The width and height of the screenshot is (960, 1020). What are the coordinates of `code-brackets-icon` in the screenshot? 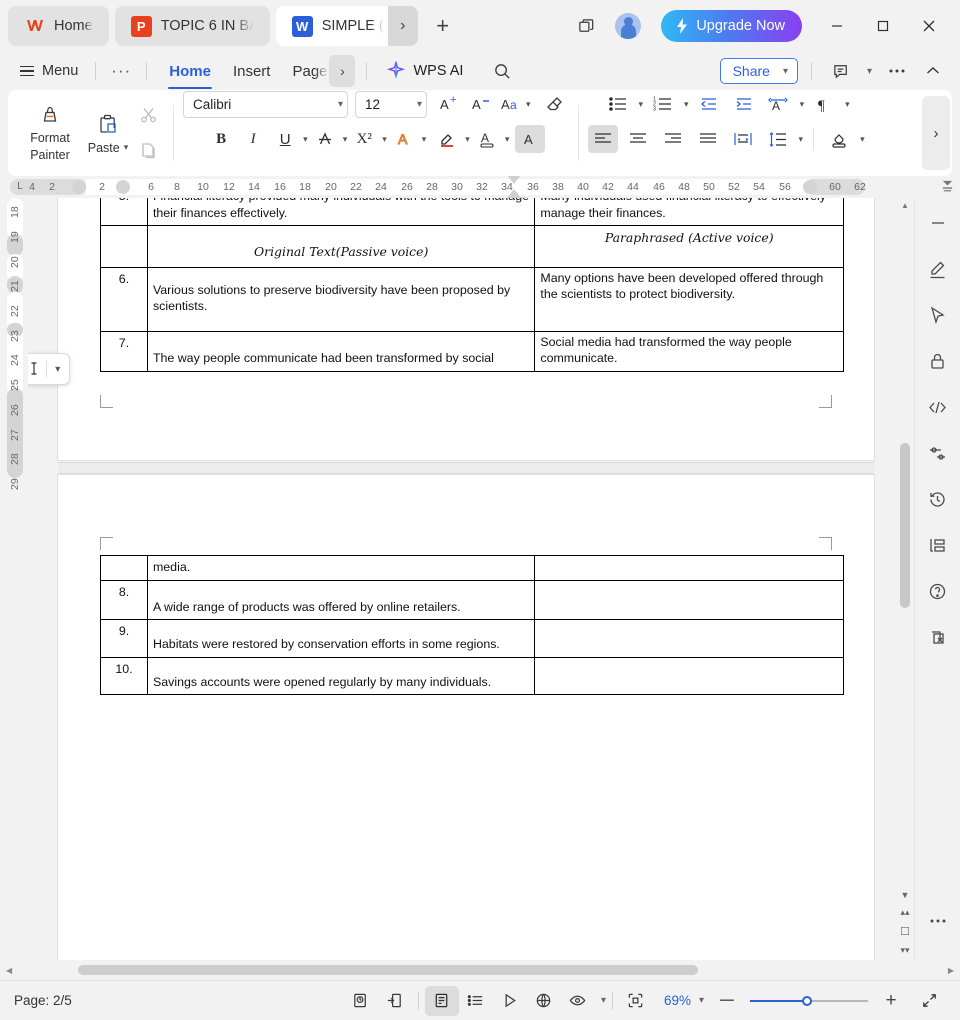 It's located at (938, 407).